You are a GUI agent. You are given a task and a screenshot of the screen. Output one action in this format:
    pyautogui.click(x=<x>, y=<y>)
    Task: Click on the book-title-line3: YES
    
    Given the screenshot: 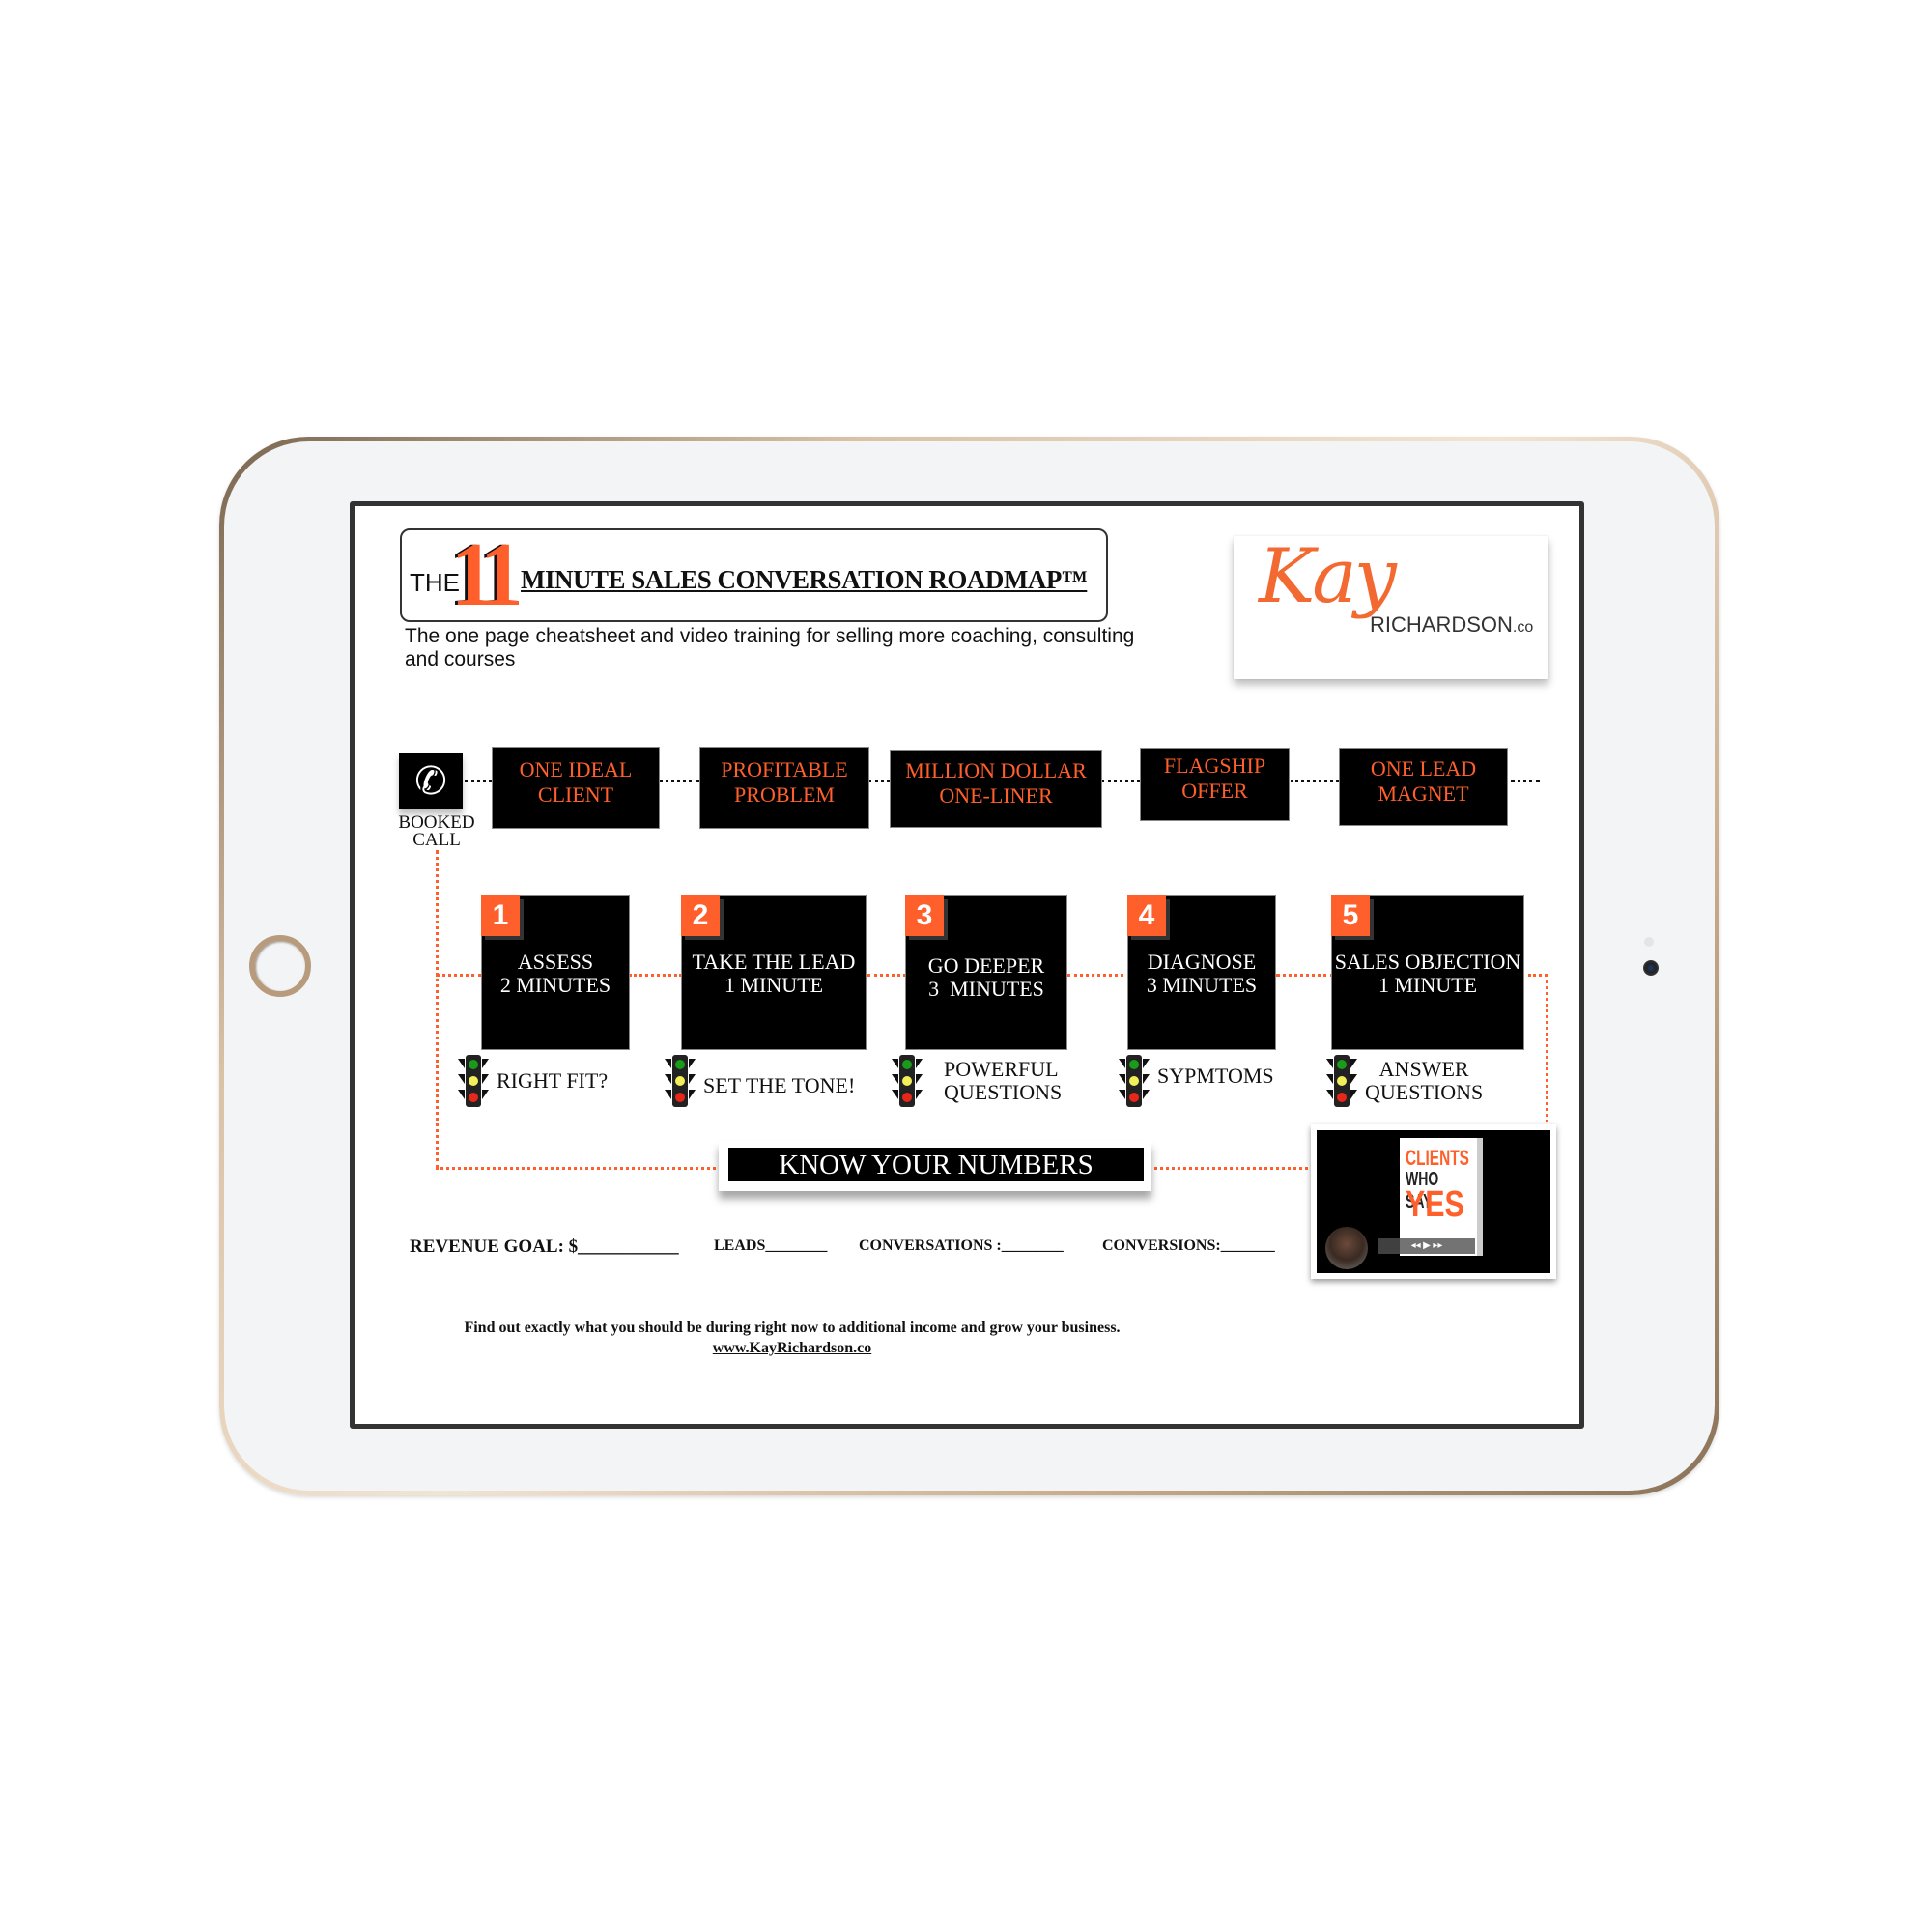 What is the action you would take?
    pyautogui.click(x=1435, y=1204)
    